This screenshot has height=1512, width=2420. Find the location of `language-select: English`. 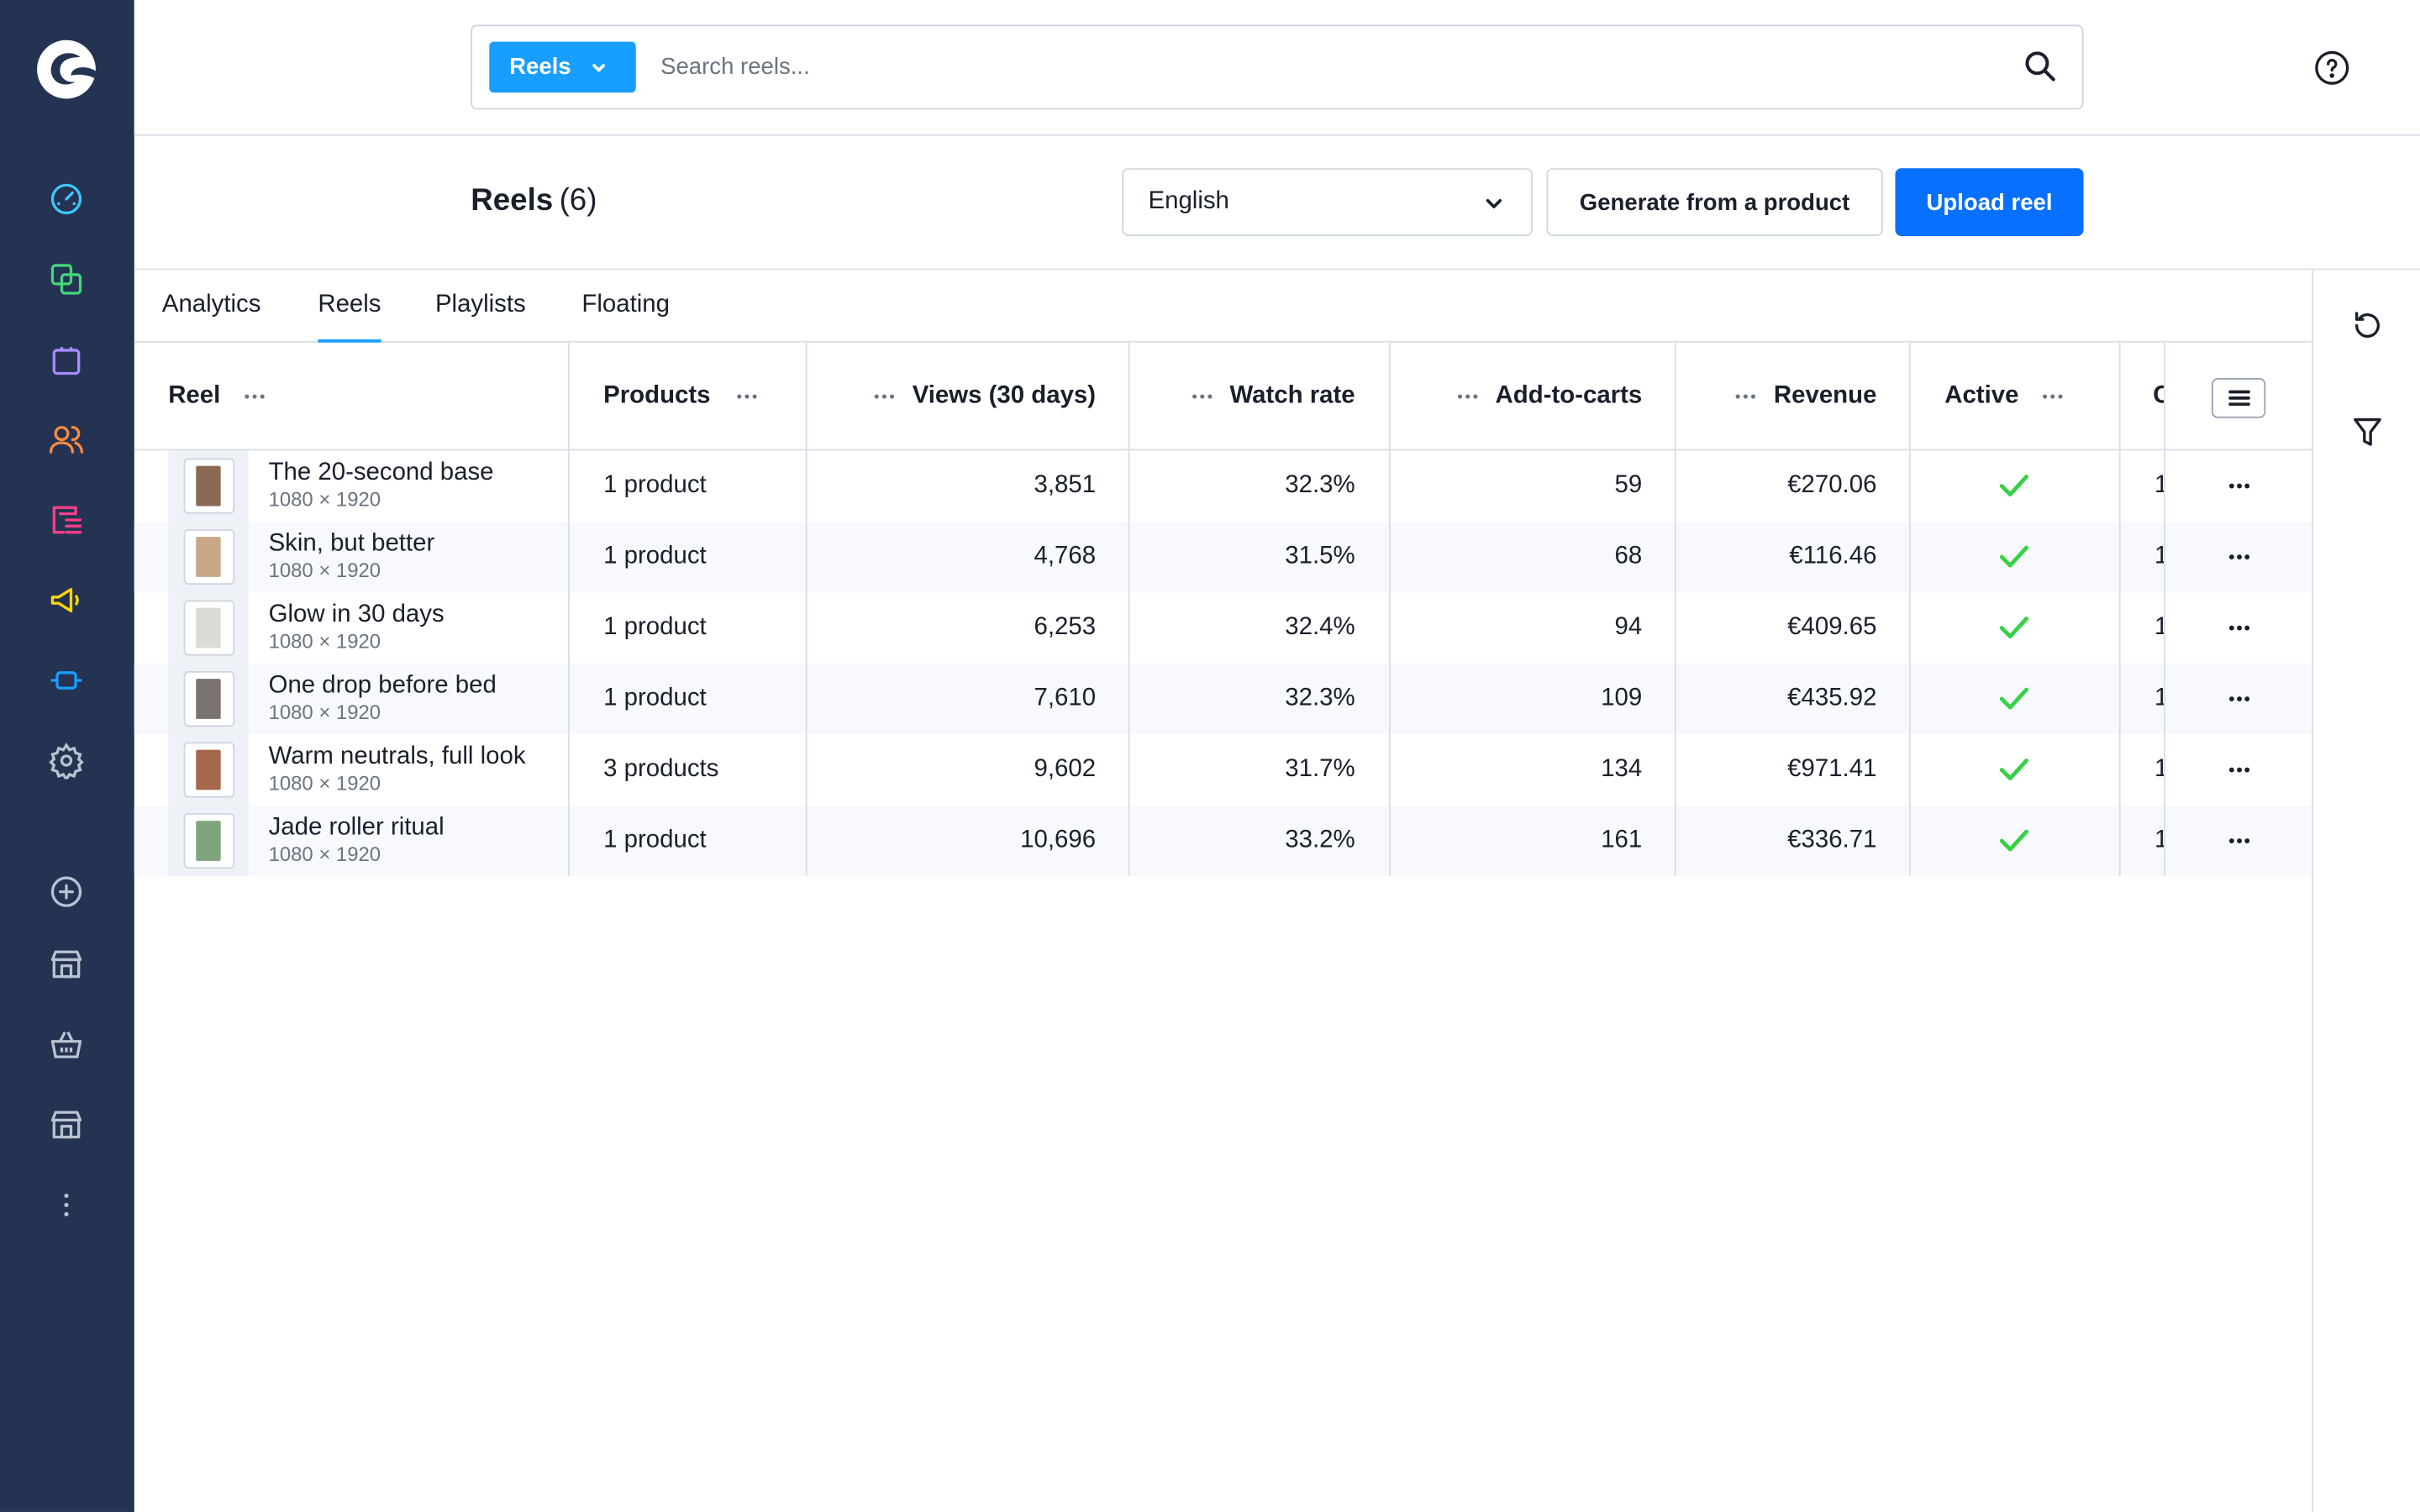

language-select: English is located at coordinates (1327, 202).